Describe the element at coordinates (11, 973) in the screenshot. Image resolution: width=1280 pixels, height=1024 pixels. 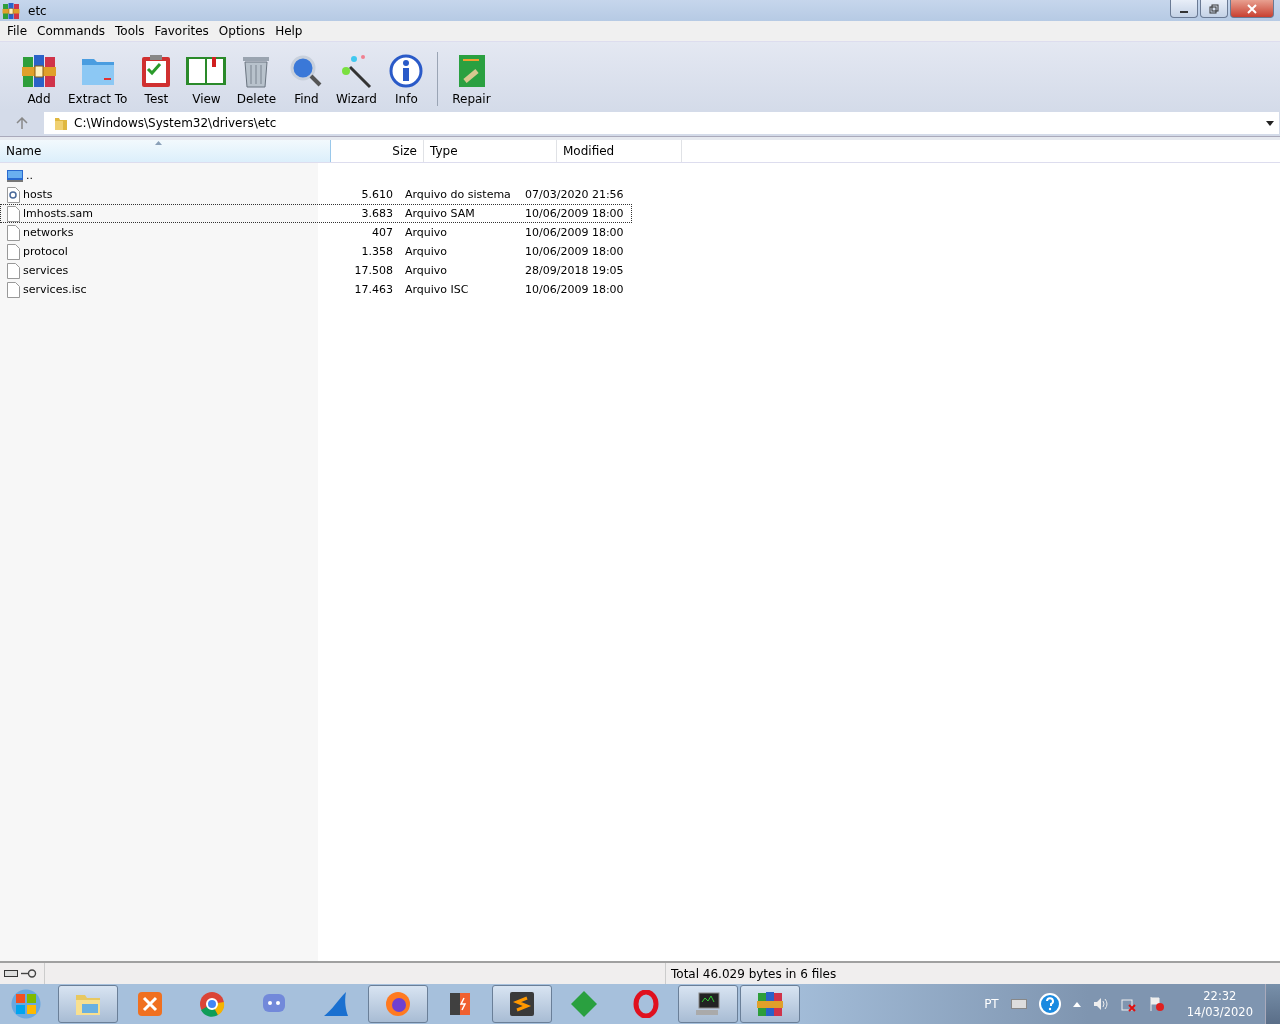
I see `drive-icon` at that location.